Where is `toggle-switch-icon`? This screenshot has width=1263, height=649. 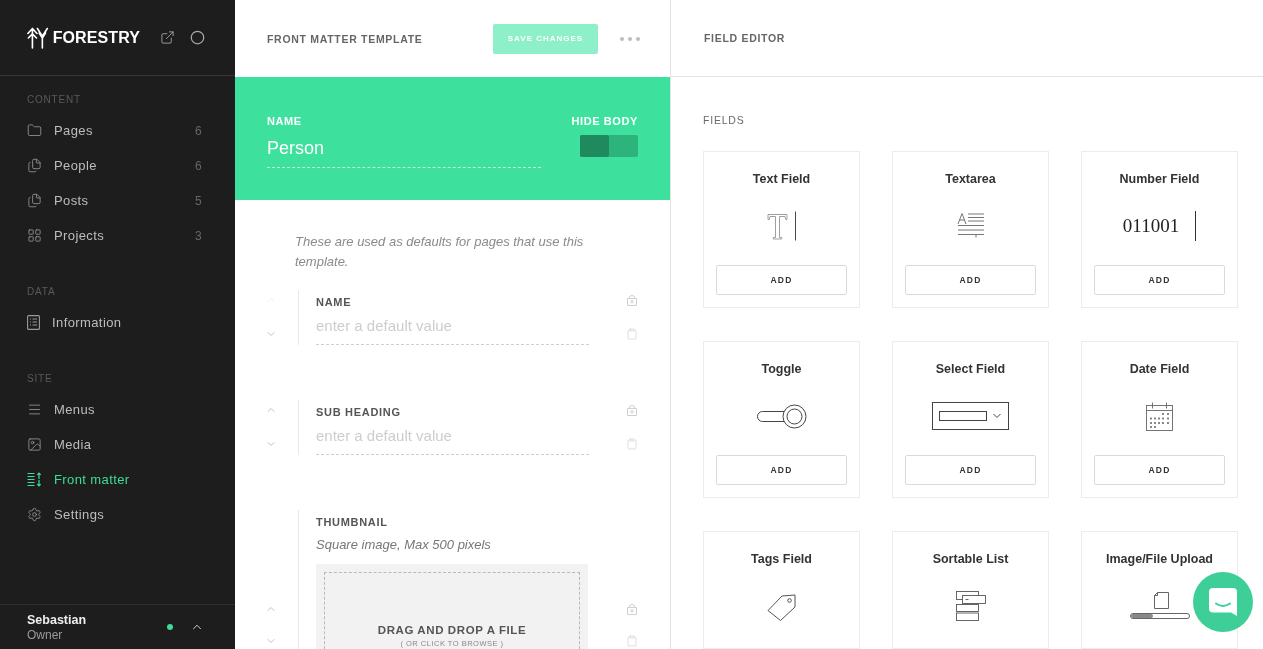
toggle-switch-icon is located at coordinates (781, 416).